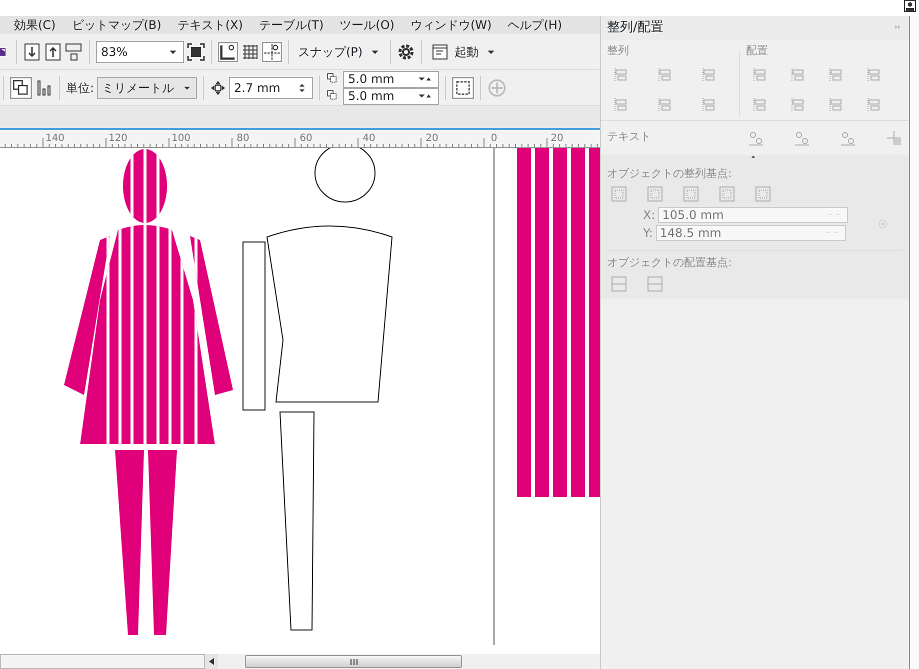 The image size is (919, 669). Describe the element at coordinates (271, 87) in the screenshot. I see `nudge-field: 2.7 mm` at that location.